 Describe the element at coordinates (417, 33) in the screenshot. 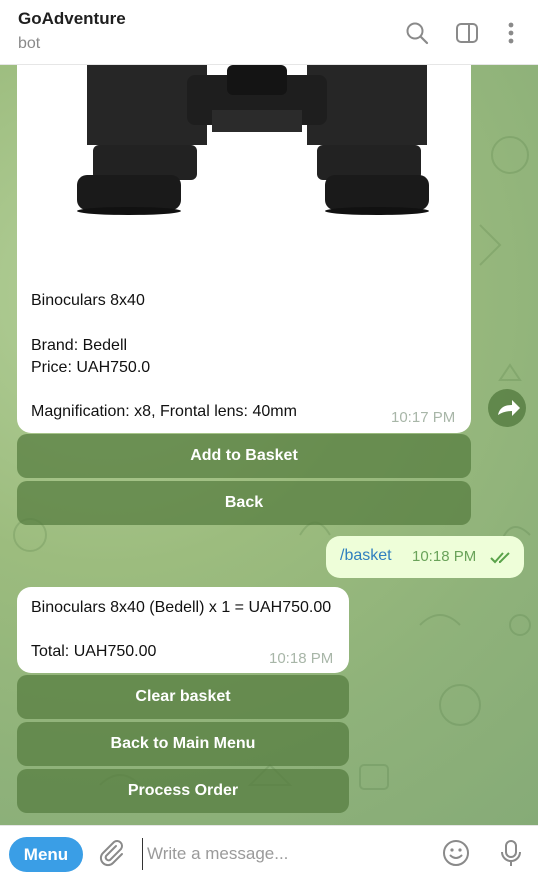

I see `search-icon` at that location.